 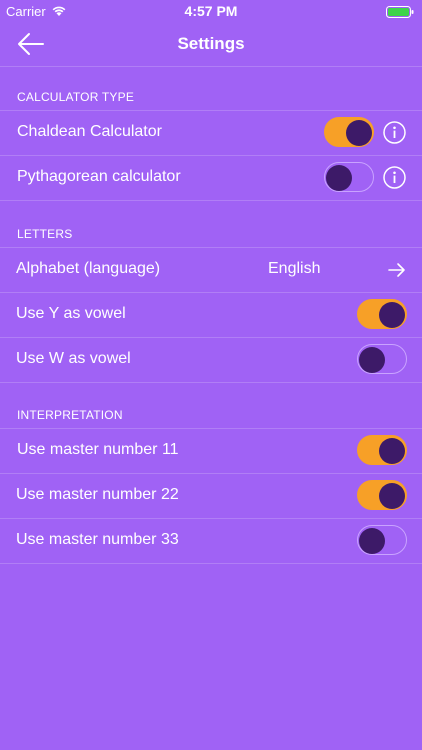 What do you see at coordinates (211, 540) in the screenshot?
I see `row-master-number-33: Use master number 33` at bounding box center [211, 540].